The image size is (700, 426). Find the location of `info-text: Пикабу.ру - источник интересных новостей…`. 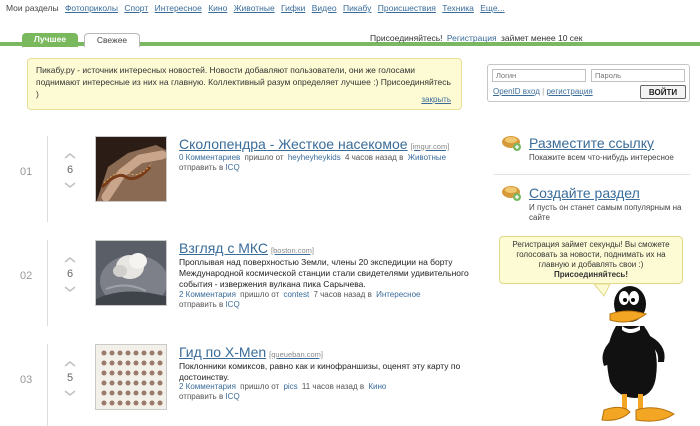

info-text: Пикабу.ру - источник интересных новостей… is located at coordinates (243, 82).